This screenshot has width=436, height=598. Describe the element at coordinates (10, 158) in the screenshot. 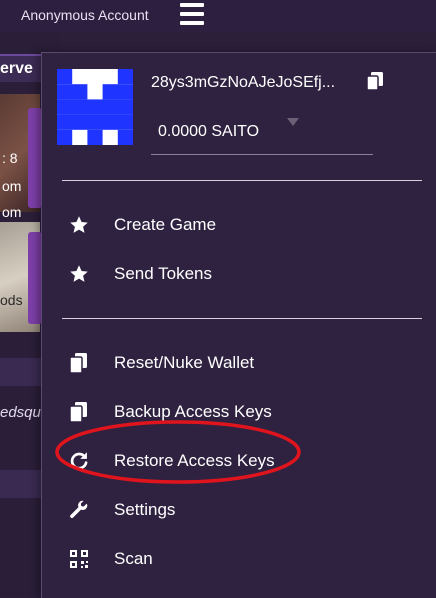

I see `background-card-text: : 8` at that location.